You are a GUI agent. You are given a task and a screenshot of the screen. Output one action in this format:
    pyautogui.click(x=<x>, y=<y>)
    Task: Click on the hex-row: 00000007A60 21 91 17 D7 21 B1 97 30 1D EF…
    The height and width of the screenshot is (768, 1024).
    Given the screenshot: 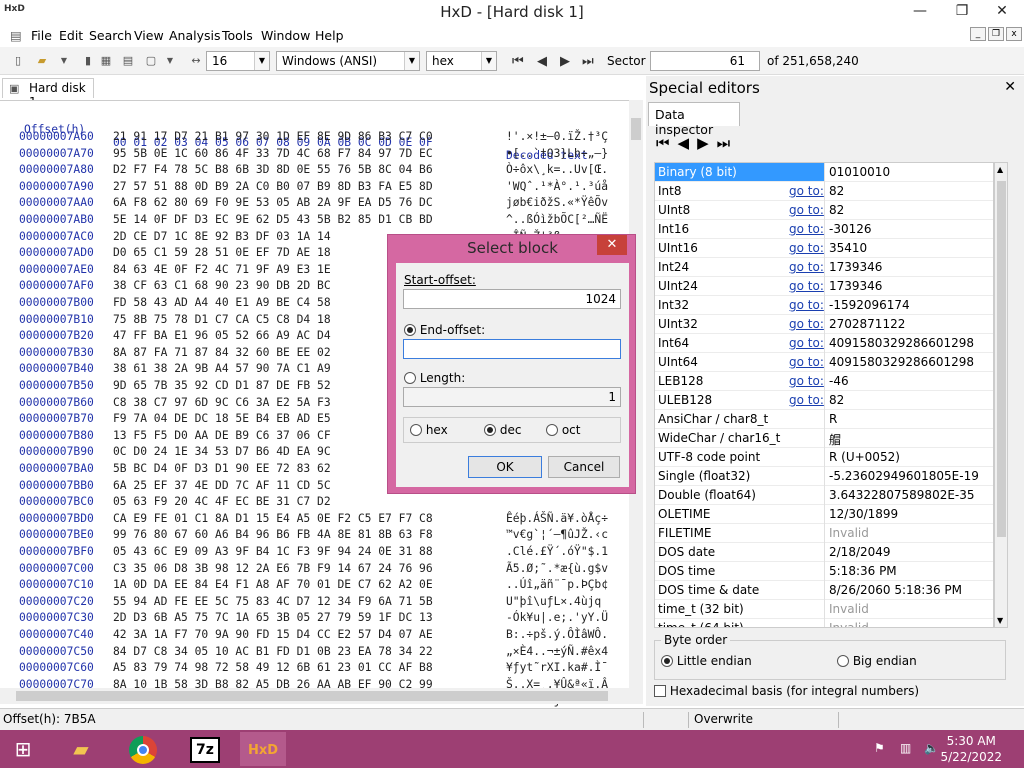 What is the action you would take?
    pyautogui.click(x=320, y=138)
    